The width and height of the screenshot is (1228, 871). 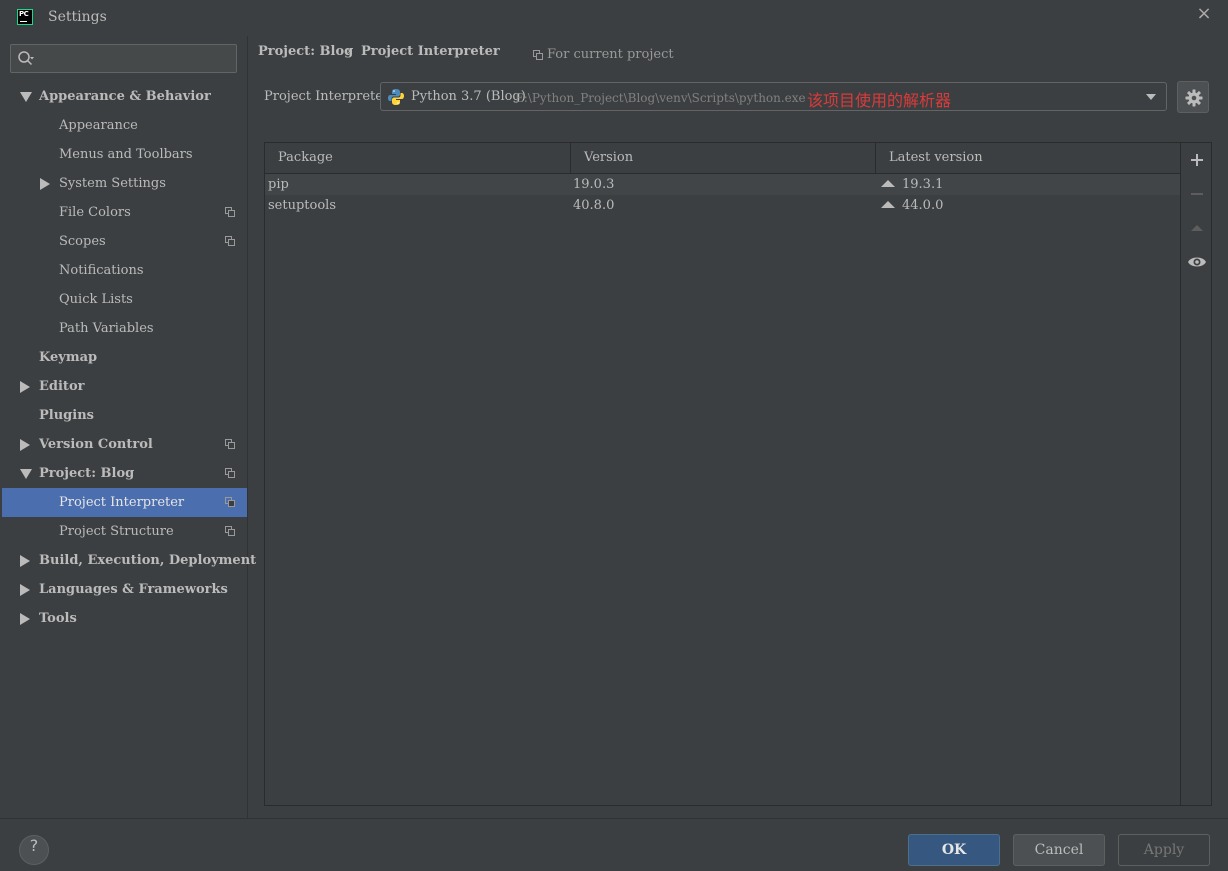 What do you see at coordinates (879, 100) in the screenshot?
I see `interpreter-annotation: 该项目使用的解析器` at bounding box center [879, 100].